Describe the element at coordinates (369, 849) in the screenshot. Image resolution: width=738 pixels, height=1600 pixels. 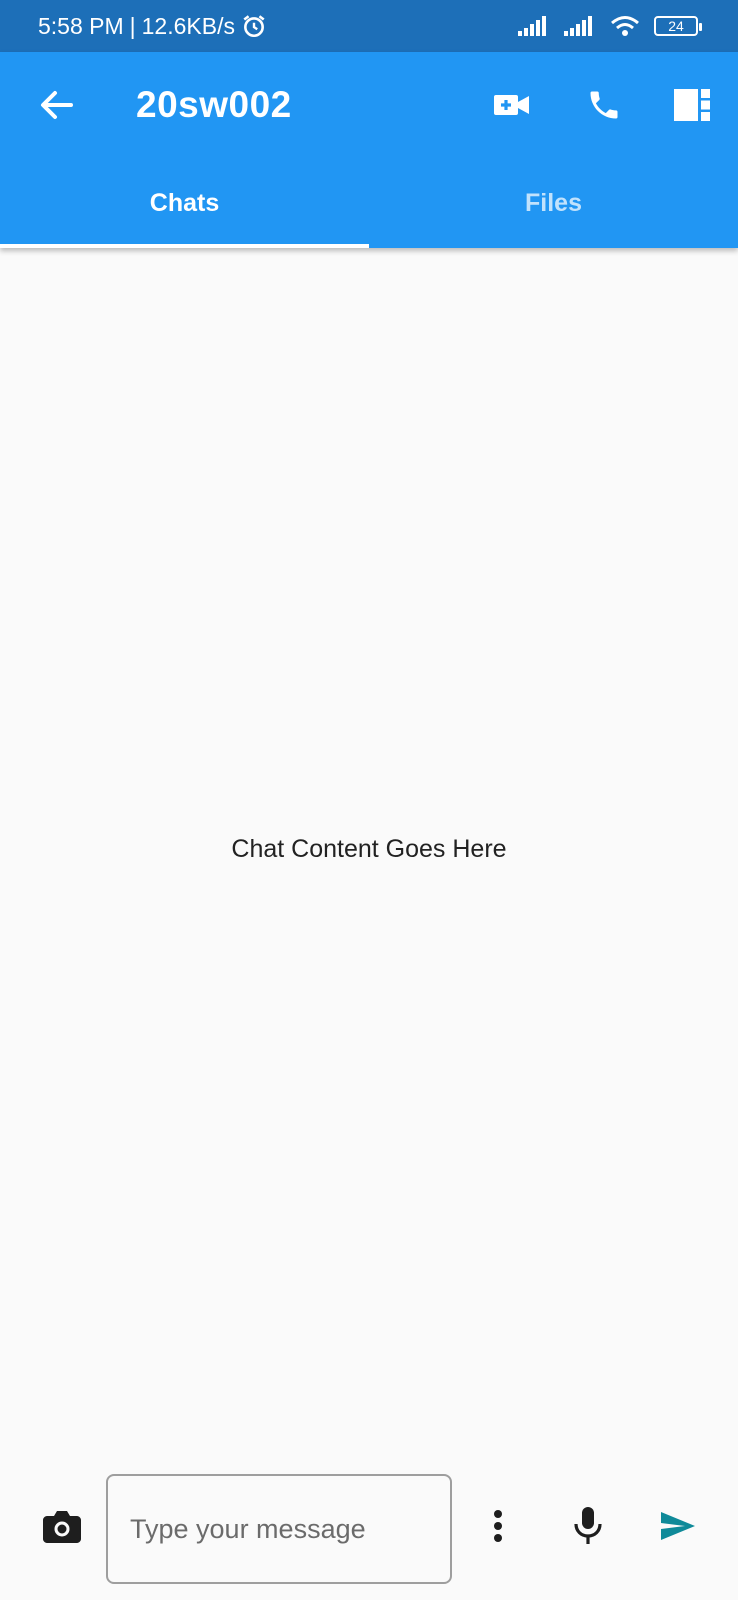
I see `chat-content-placeholder: Chat Content Goes Here` at that location.